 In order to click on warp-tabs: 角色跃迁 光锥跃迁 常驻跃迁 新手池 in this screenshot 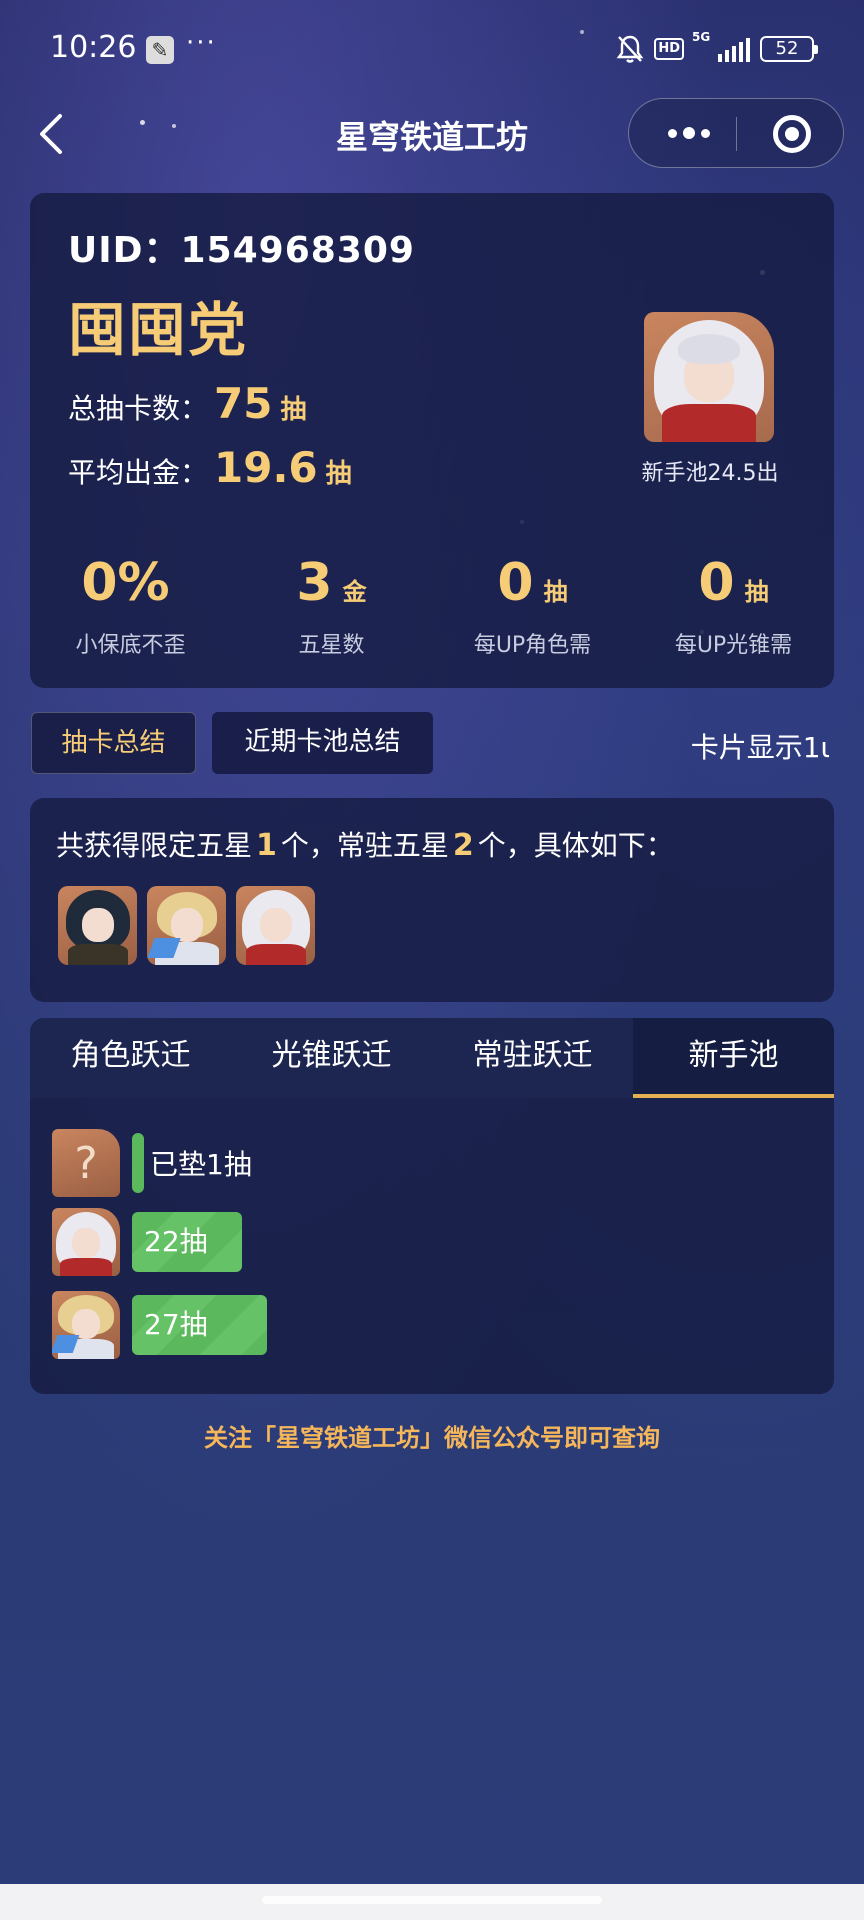, I will do `click(432, 1058)`.